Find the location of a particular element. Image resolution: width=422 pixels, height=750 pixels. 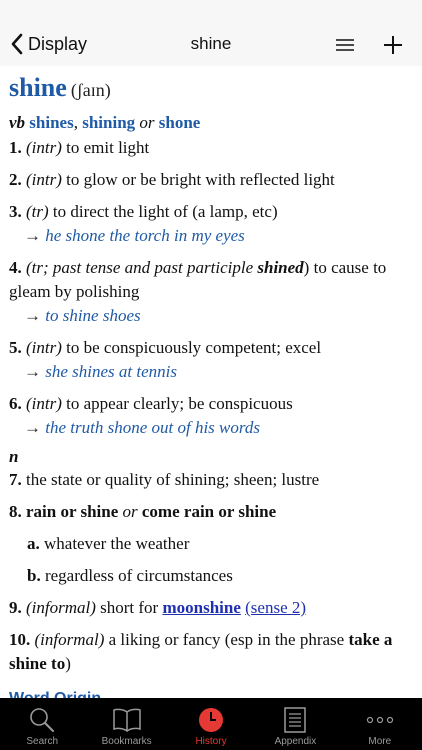

tab-label: History is located at coordinates (211, 741).